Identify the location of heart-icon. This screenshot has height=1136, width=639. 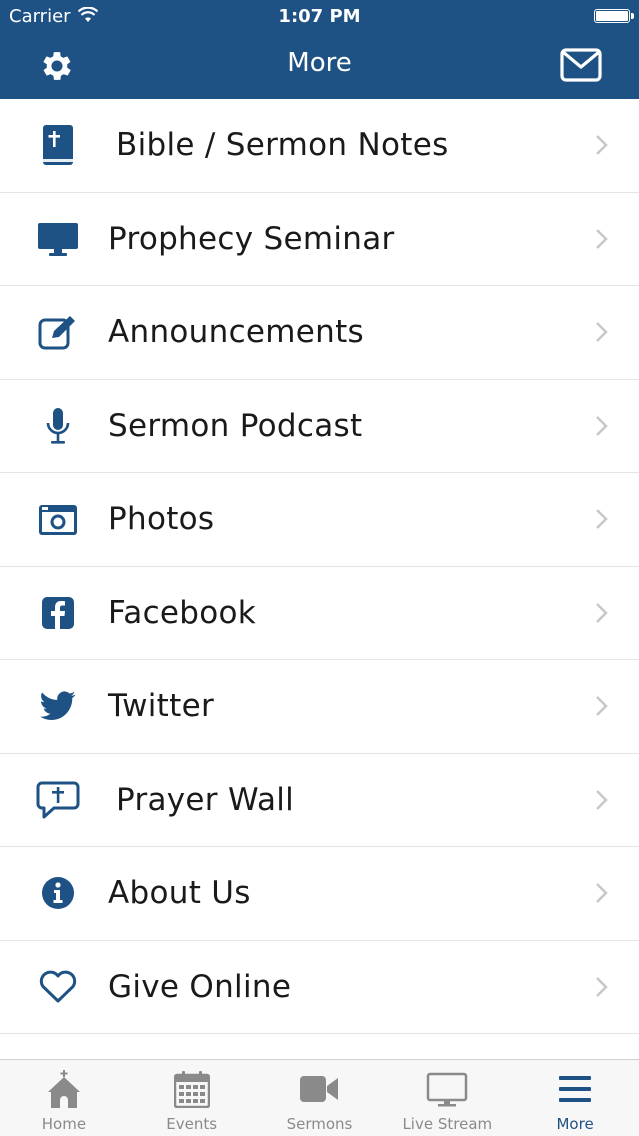
(58, 987).